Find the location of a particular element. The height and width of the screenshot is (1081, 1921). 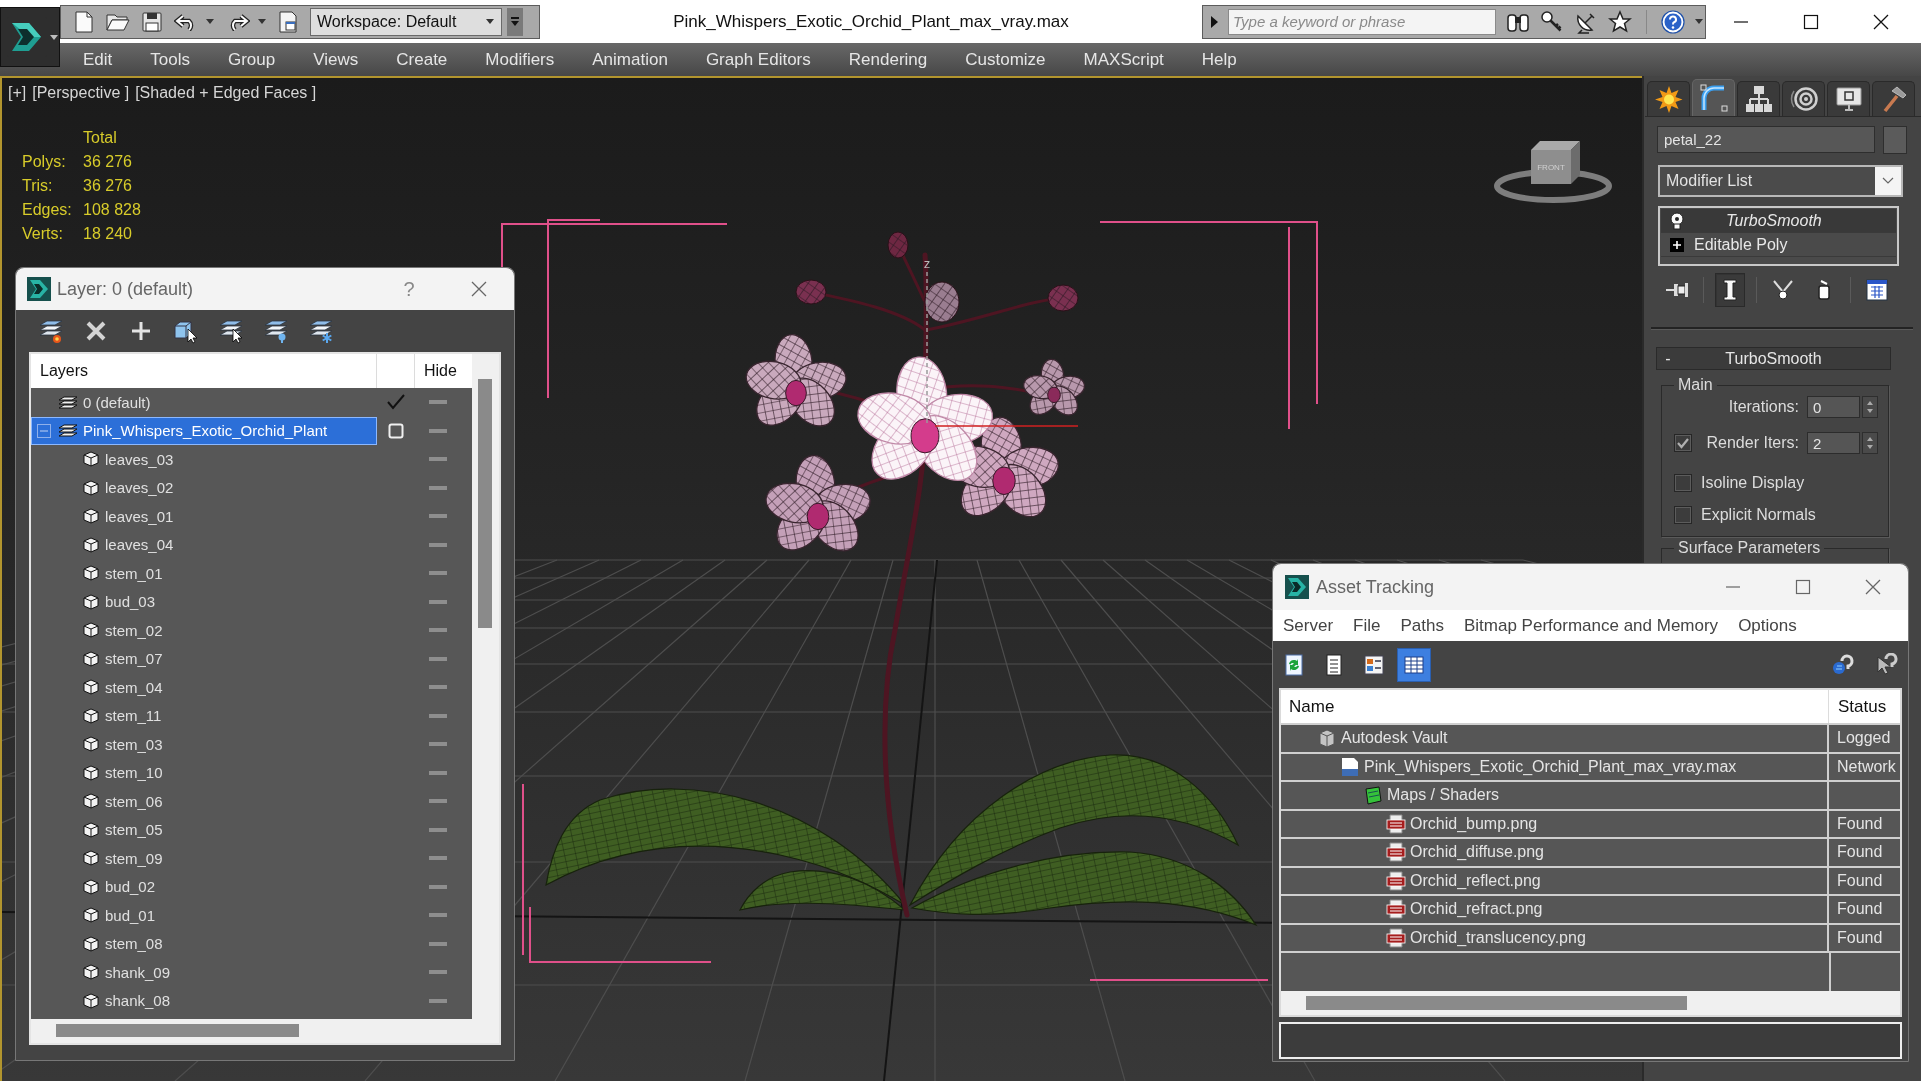

layer-item: 0 (default) is located at coordinates (204, 402).